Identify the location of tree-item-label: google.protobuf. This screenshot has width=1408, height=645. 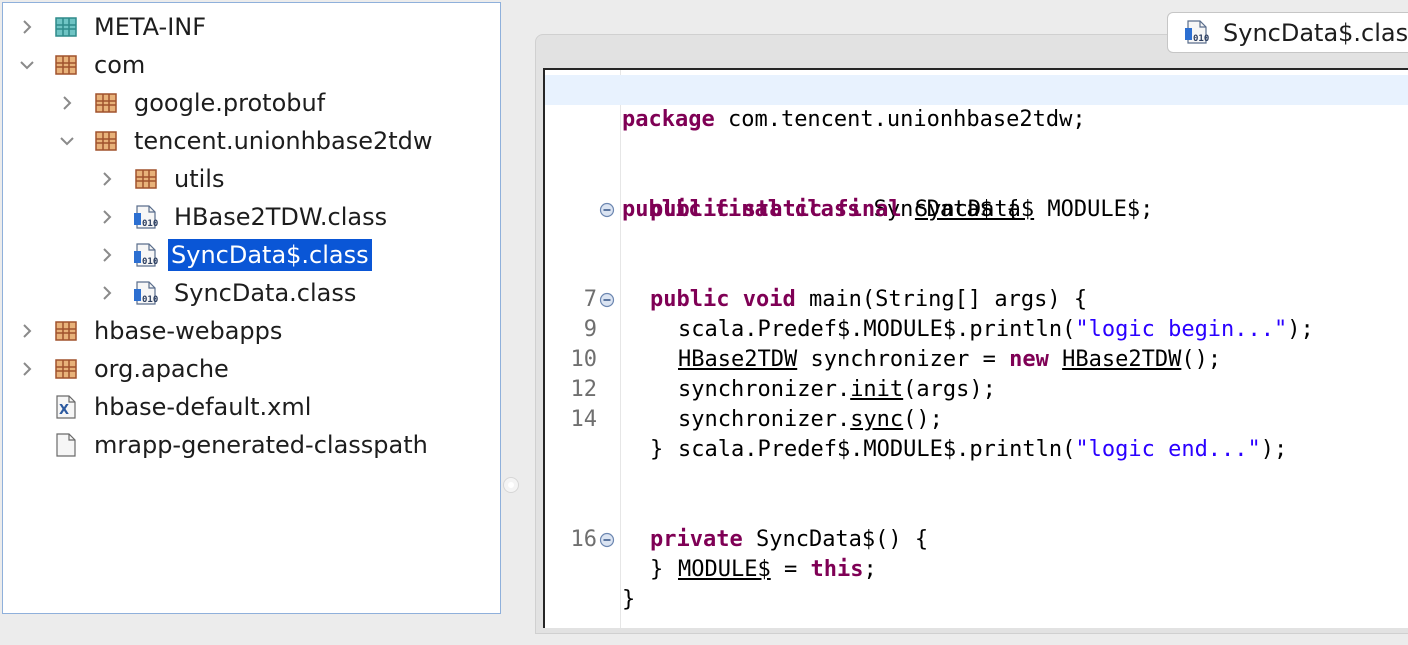
(230, 103).